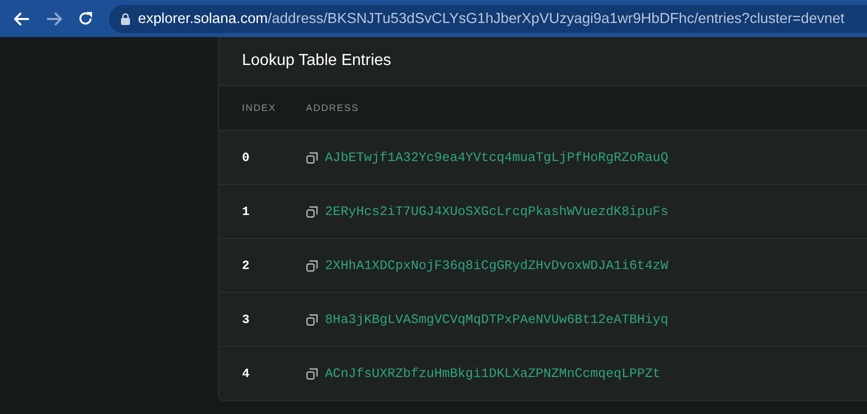 The image size is (867, 414). Describe the element at coordinates (496, 157) in the screenshot. I see `address-link: AJbETwjf1A32Yc9ea4YVtcq4muaTgLjPfHoRgRZoRauQ` at that location.